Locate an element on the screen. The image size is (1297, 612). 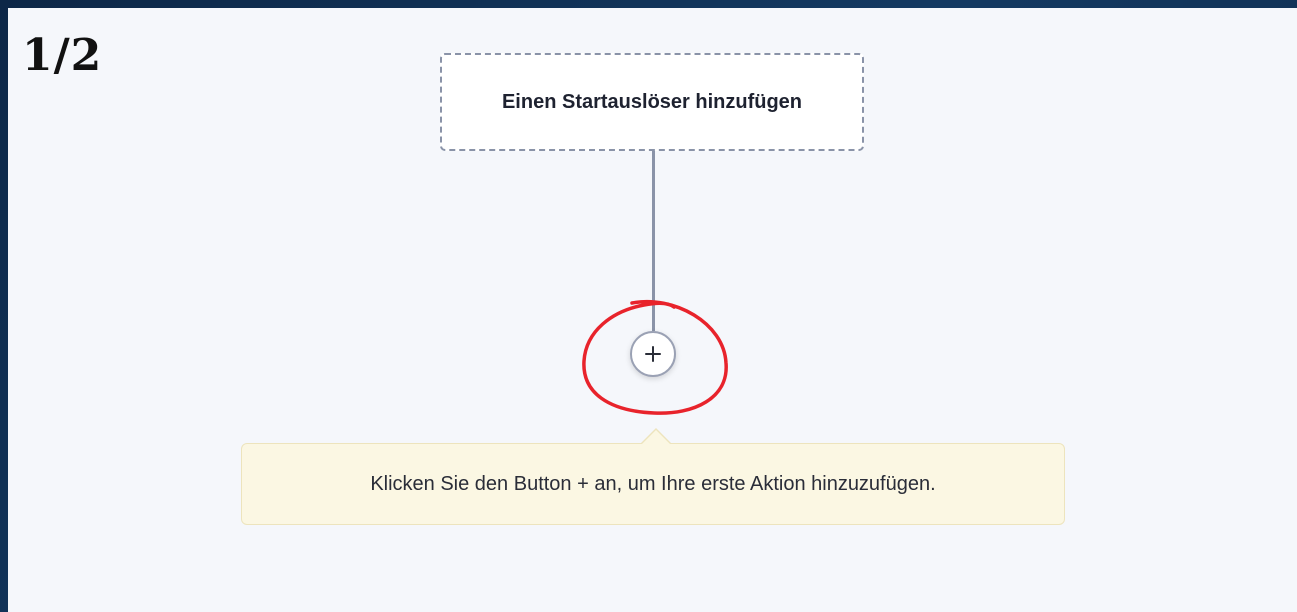
tooltip-arrow is located at coordinates (656, 437).